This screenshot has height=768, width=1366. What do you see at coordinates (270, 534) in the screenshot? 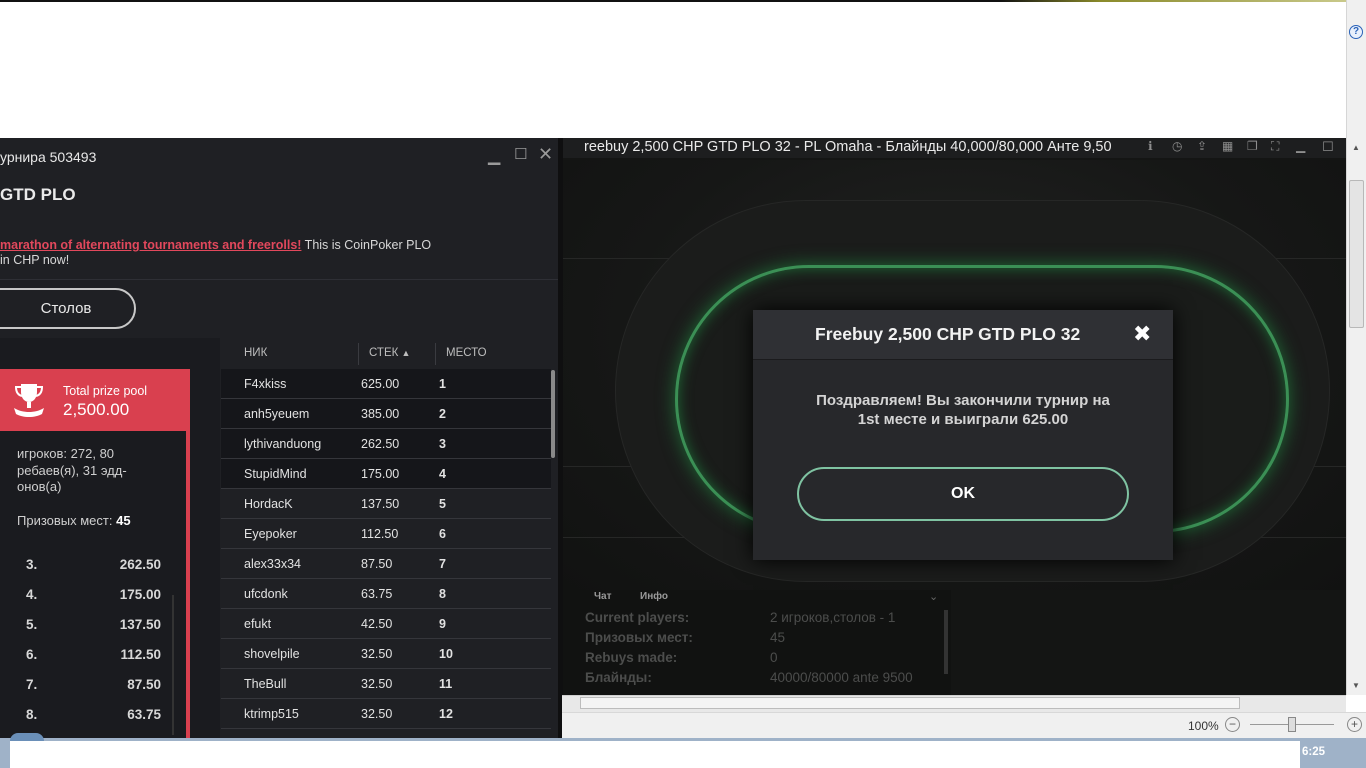
I see `player-nick: Eyepoker` at bounding box center [270, 534].